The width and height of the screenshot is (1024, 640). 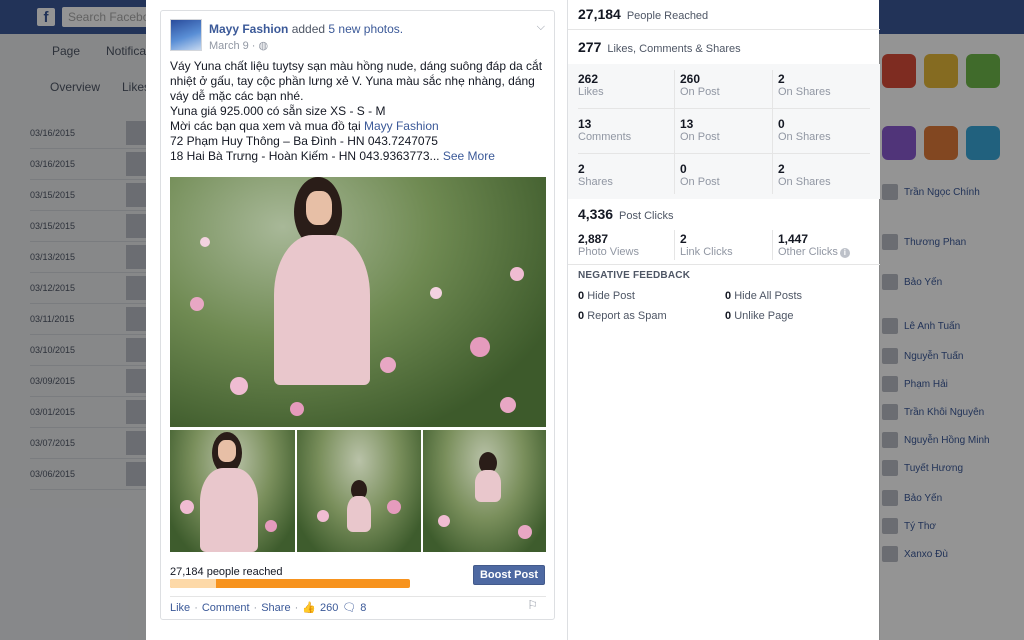 I want to click on stat-label: Link Clicks, so click(x=706, y=252).